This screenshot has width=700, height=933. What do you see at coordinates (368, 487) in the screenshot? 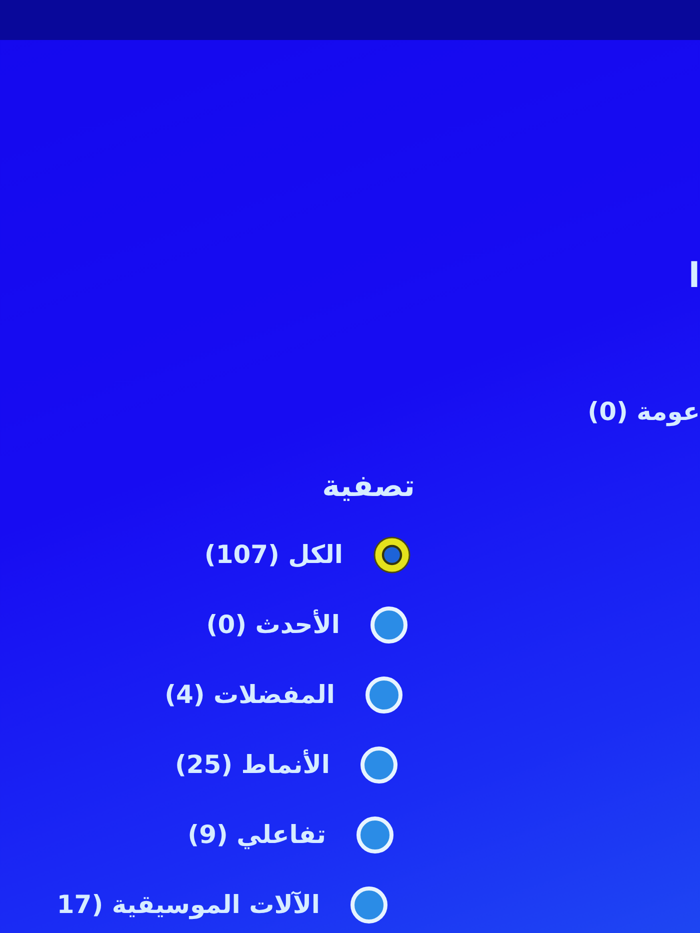
I see `filter-heading: تصفية` at bounding box center [368, 487].